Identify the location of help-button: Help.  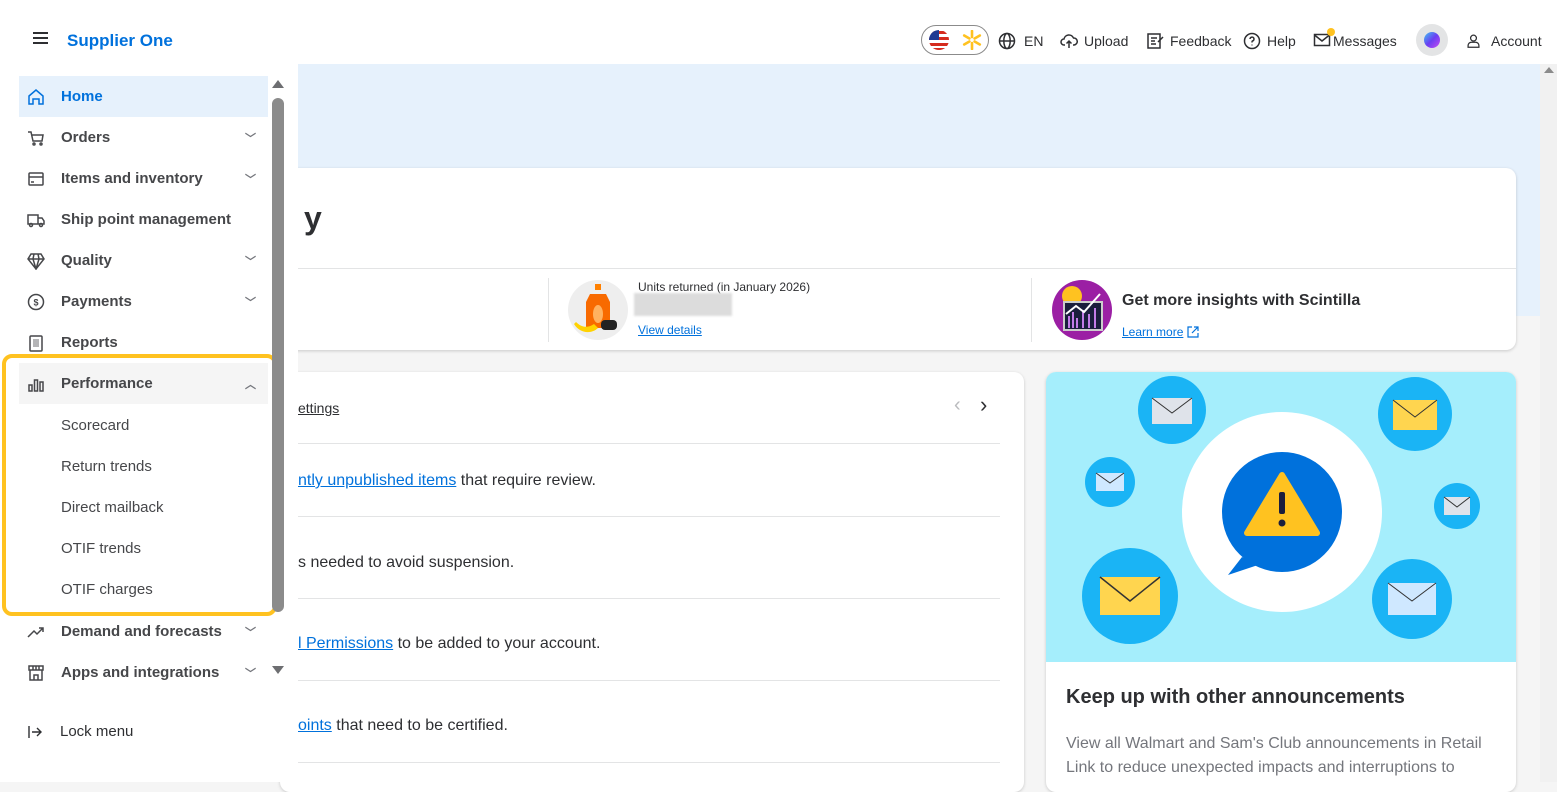
(1269, 41).